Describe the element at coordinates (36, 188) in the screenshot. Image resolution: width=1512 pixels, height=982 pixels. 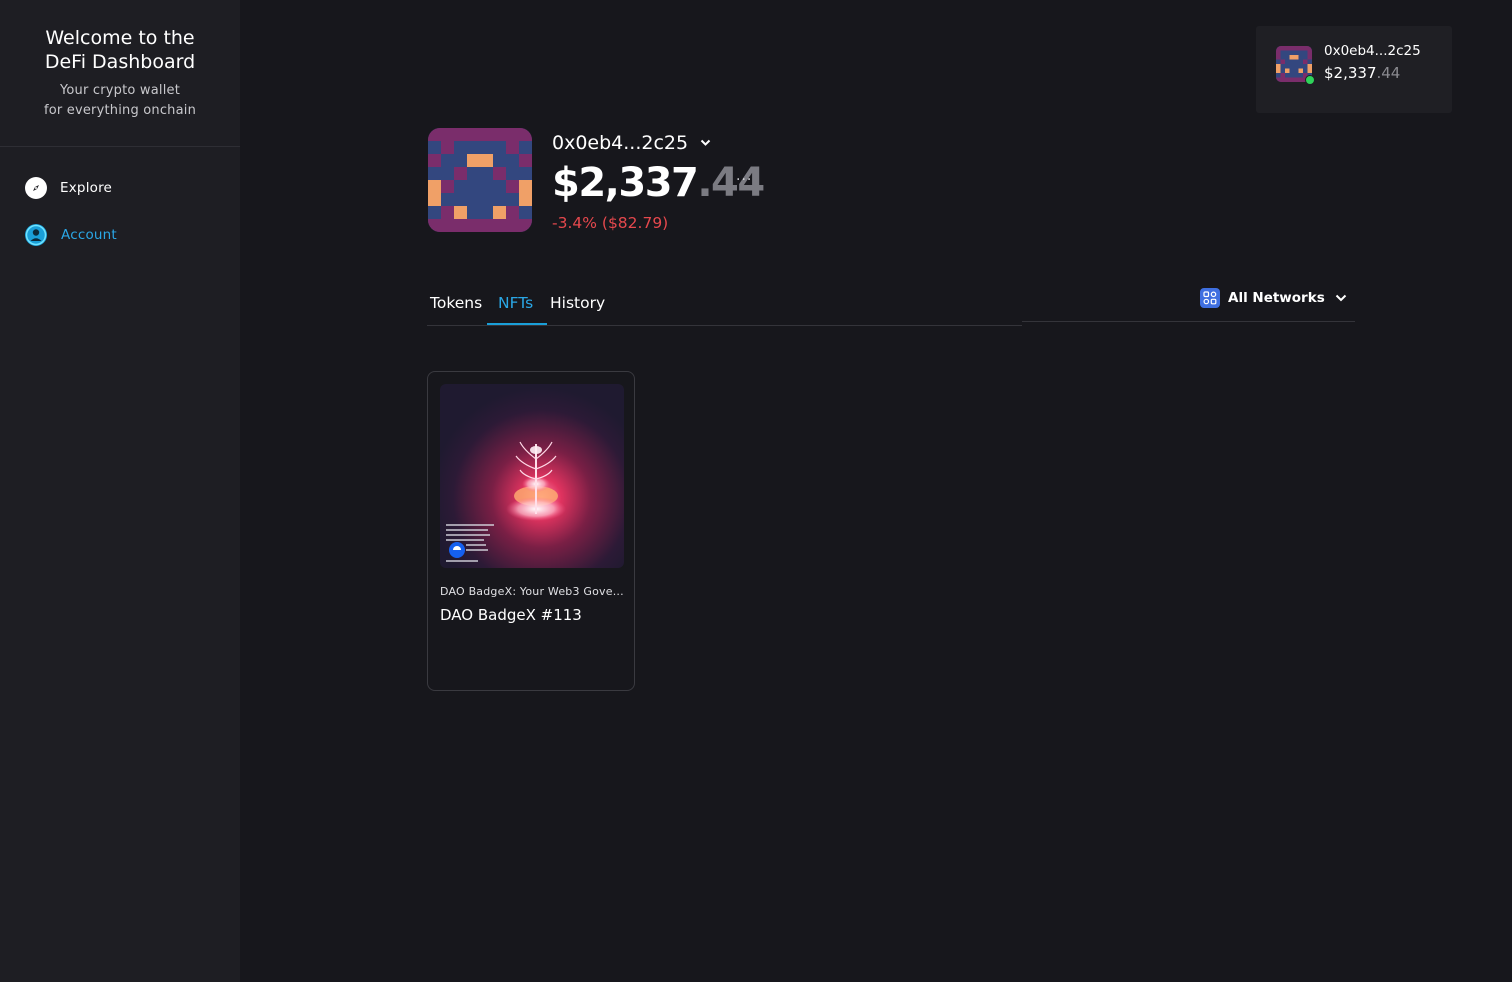
I see `compass-icon` at that location.